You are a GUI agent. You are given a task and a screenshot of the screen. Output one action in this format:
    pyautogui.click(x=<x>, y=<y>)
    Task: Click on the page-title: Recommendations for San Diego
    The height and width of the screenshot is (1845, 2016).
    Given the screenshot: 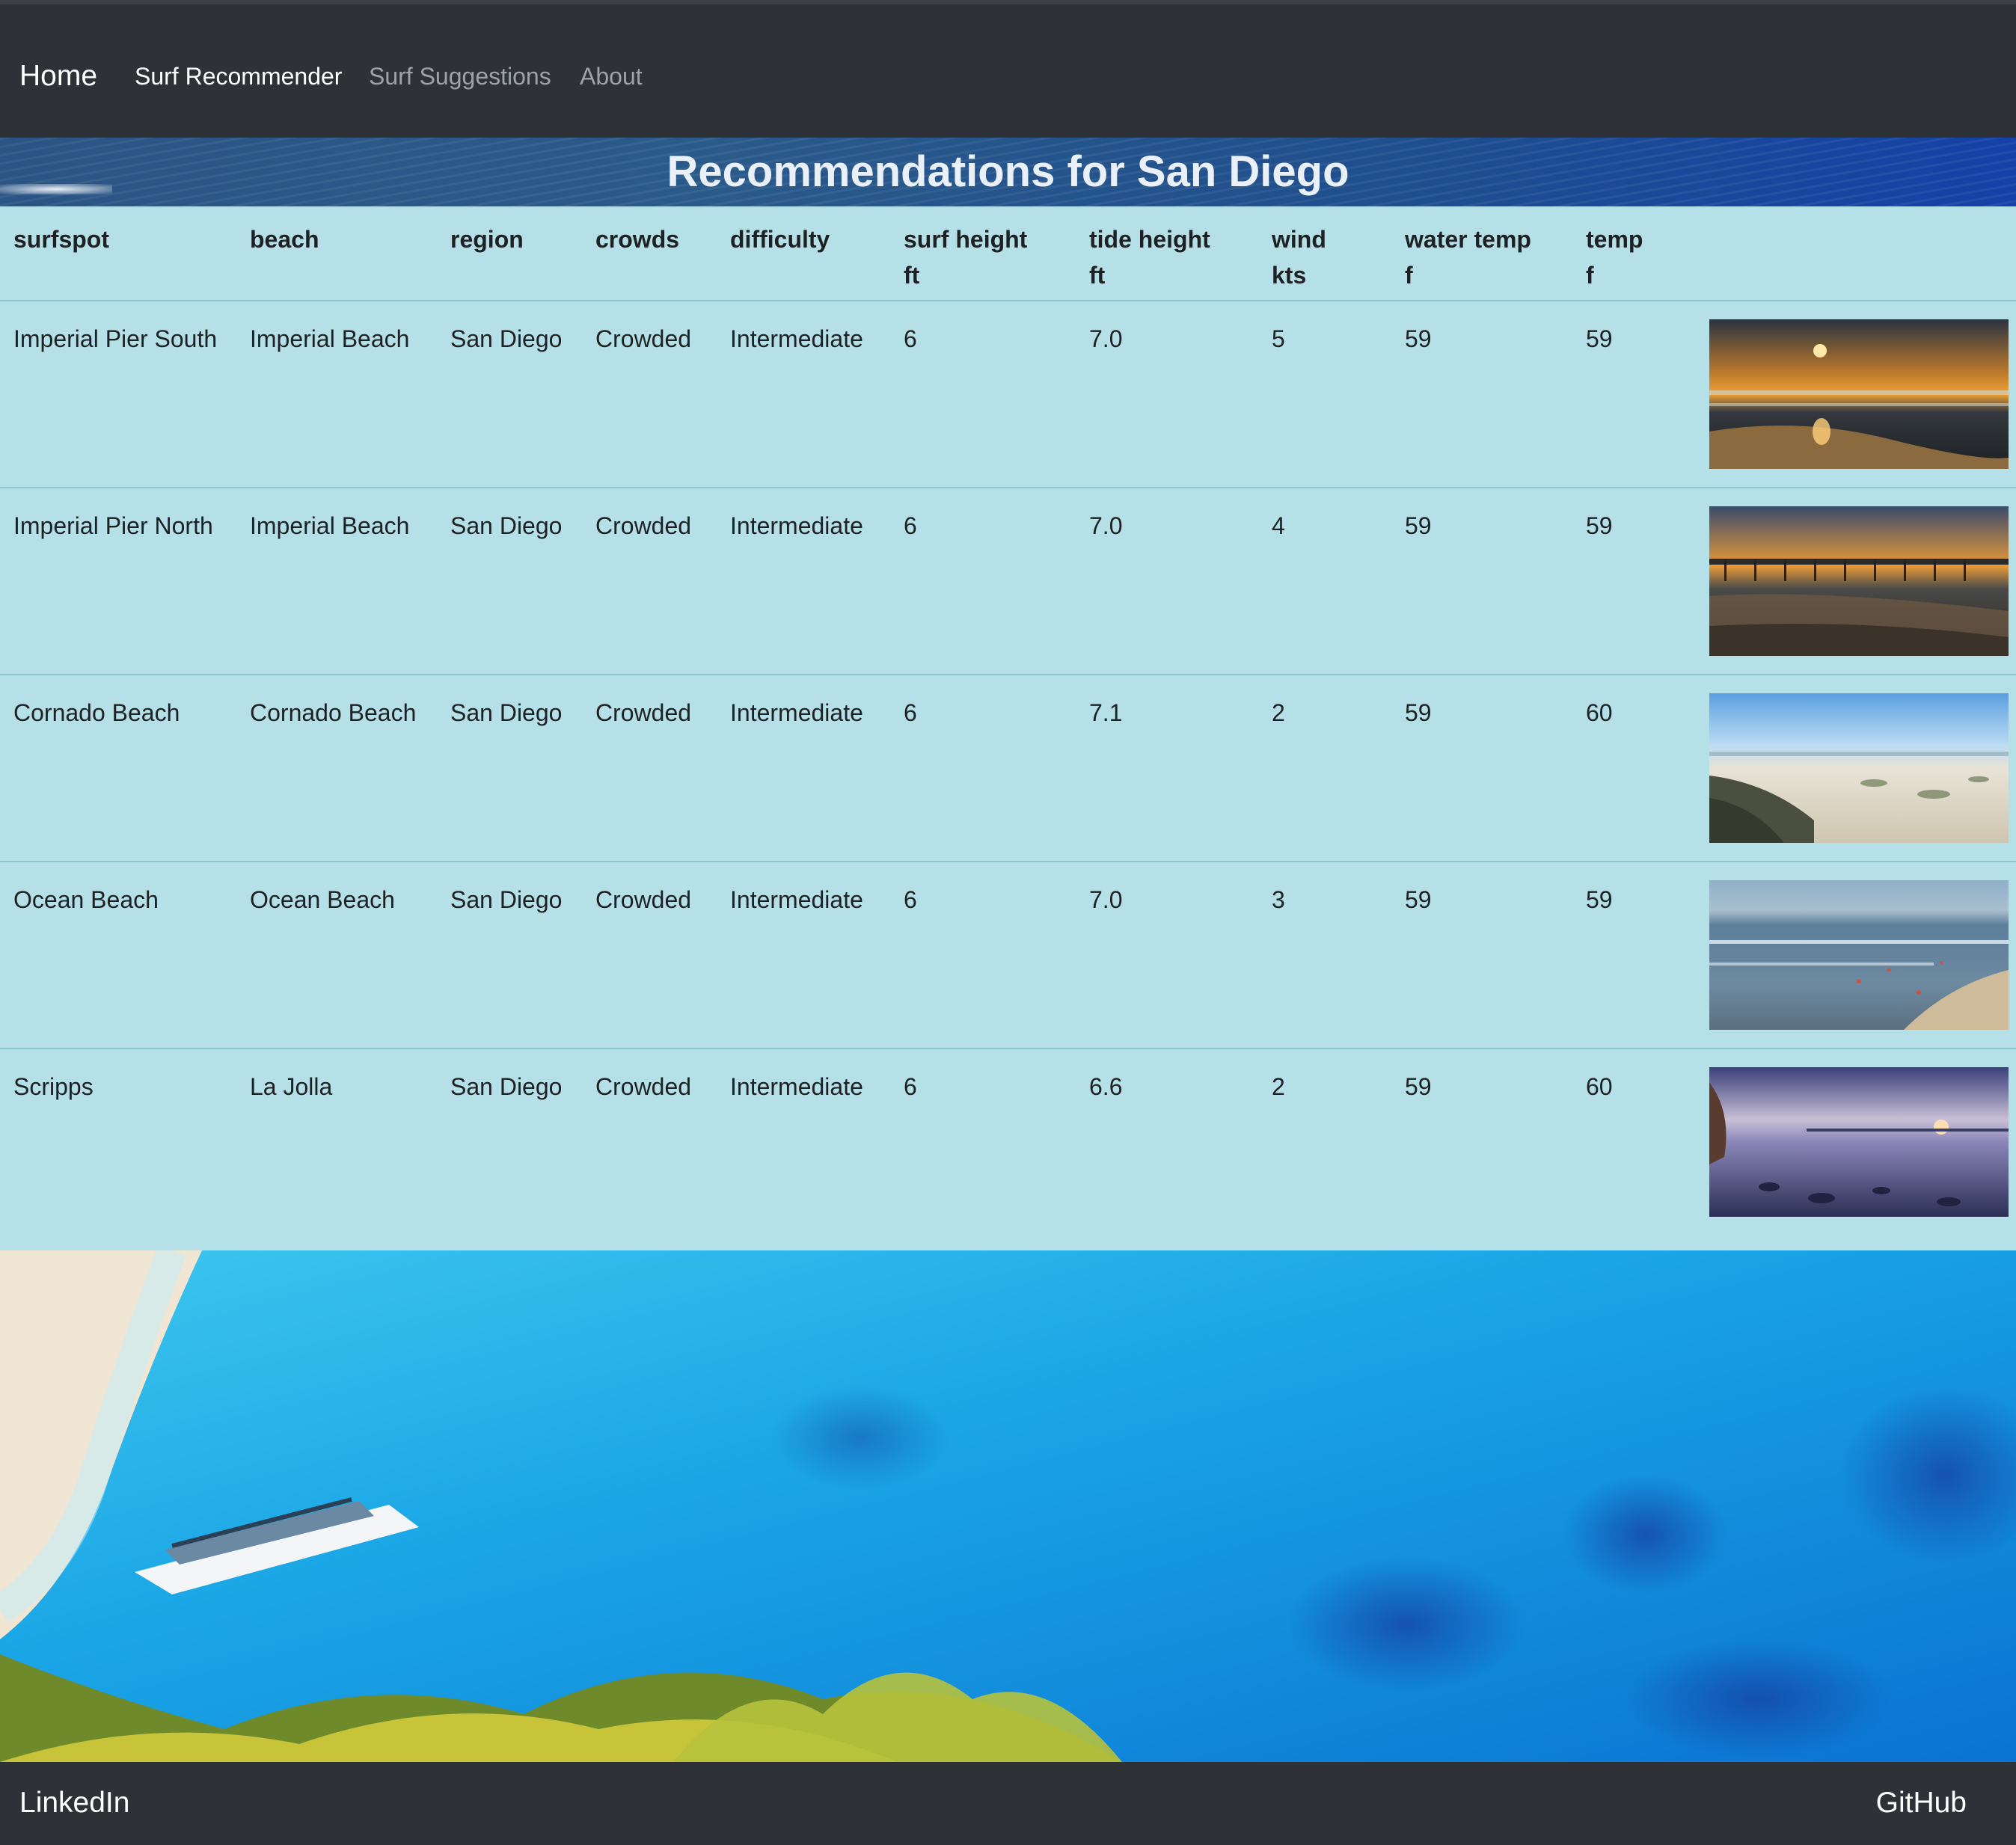 What is the action you would take?
    pyautogui.click(x=1008, y=171)
    